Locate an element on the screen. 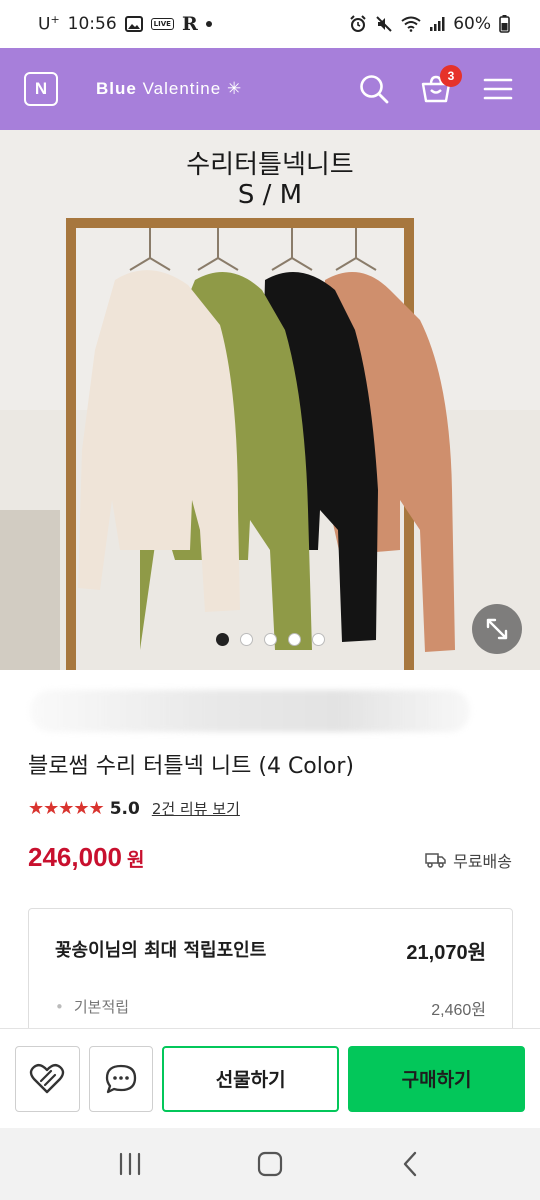 Image resolution: width=540 pixels, height=1200 pixels. home-icon is located at coordinates (270, 1164).